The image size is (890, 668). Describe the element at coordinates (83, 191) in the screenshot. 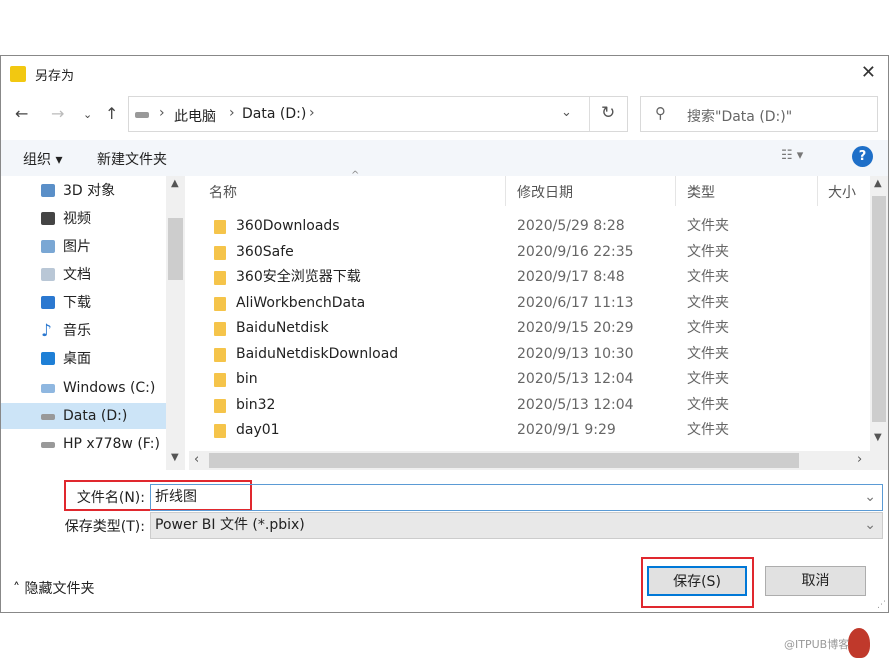

I see `sidebar-item-3d-objects: 3D 对象` at that location.